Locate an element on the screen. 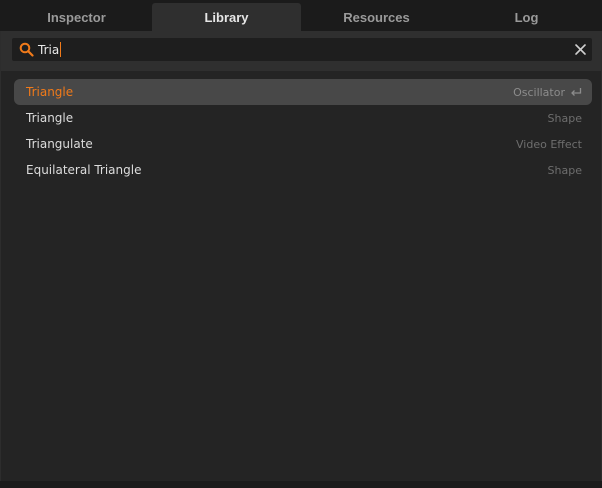 This screenshot has height=488, width=602. list-item: Triangle Oscillator is located at coordinates (303, 92).